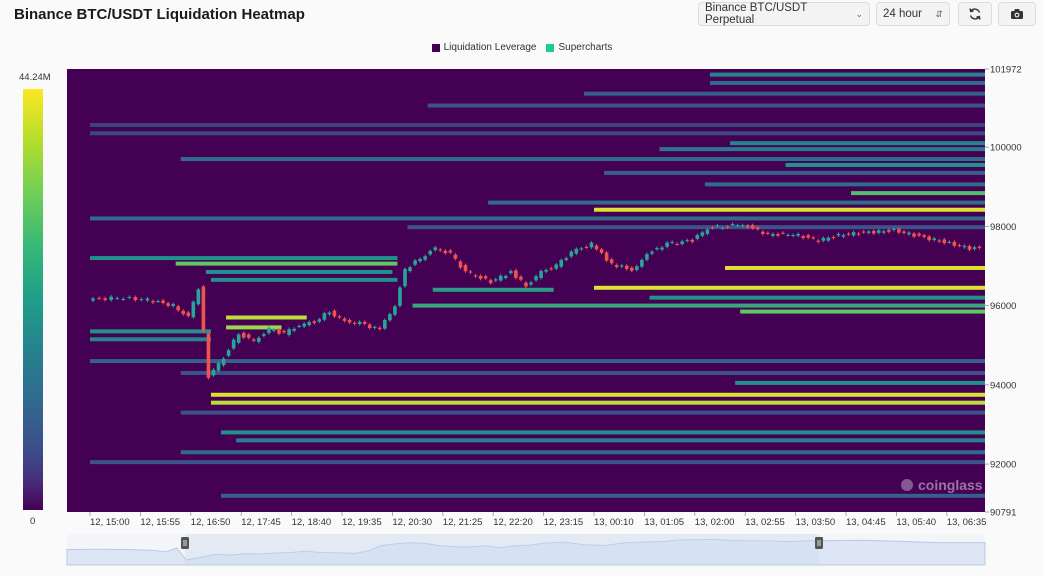  What do you see at coordinates (819, 543) in the screenshot?
I see `navigator-handle-right` at bounding box center [819, 543].